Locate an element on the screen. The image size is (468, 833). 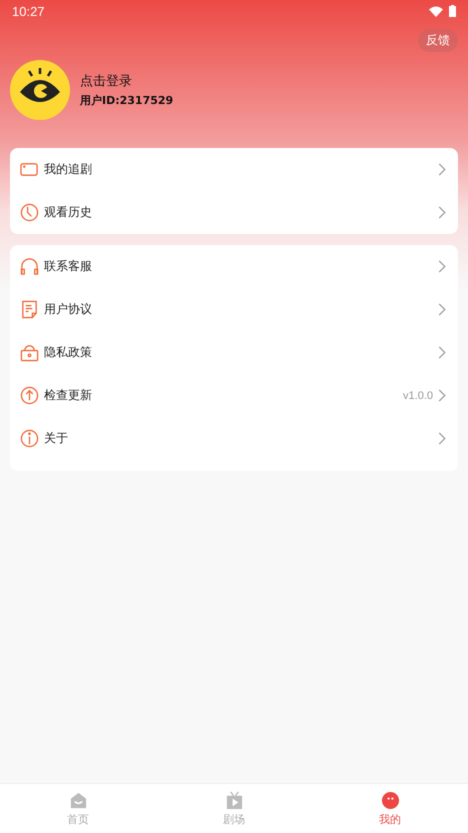
status-time: 10:27 is located at coordinates (28, 11).